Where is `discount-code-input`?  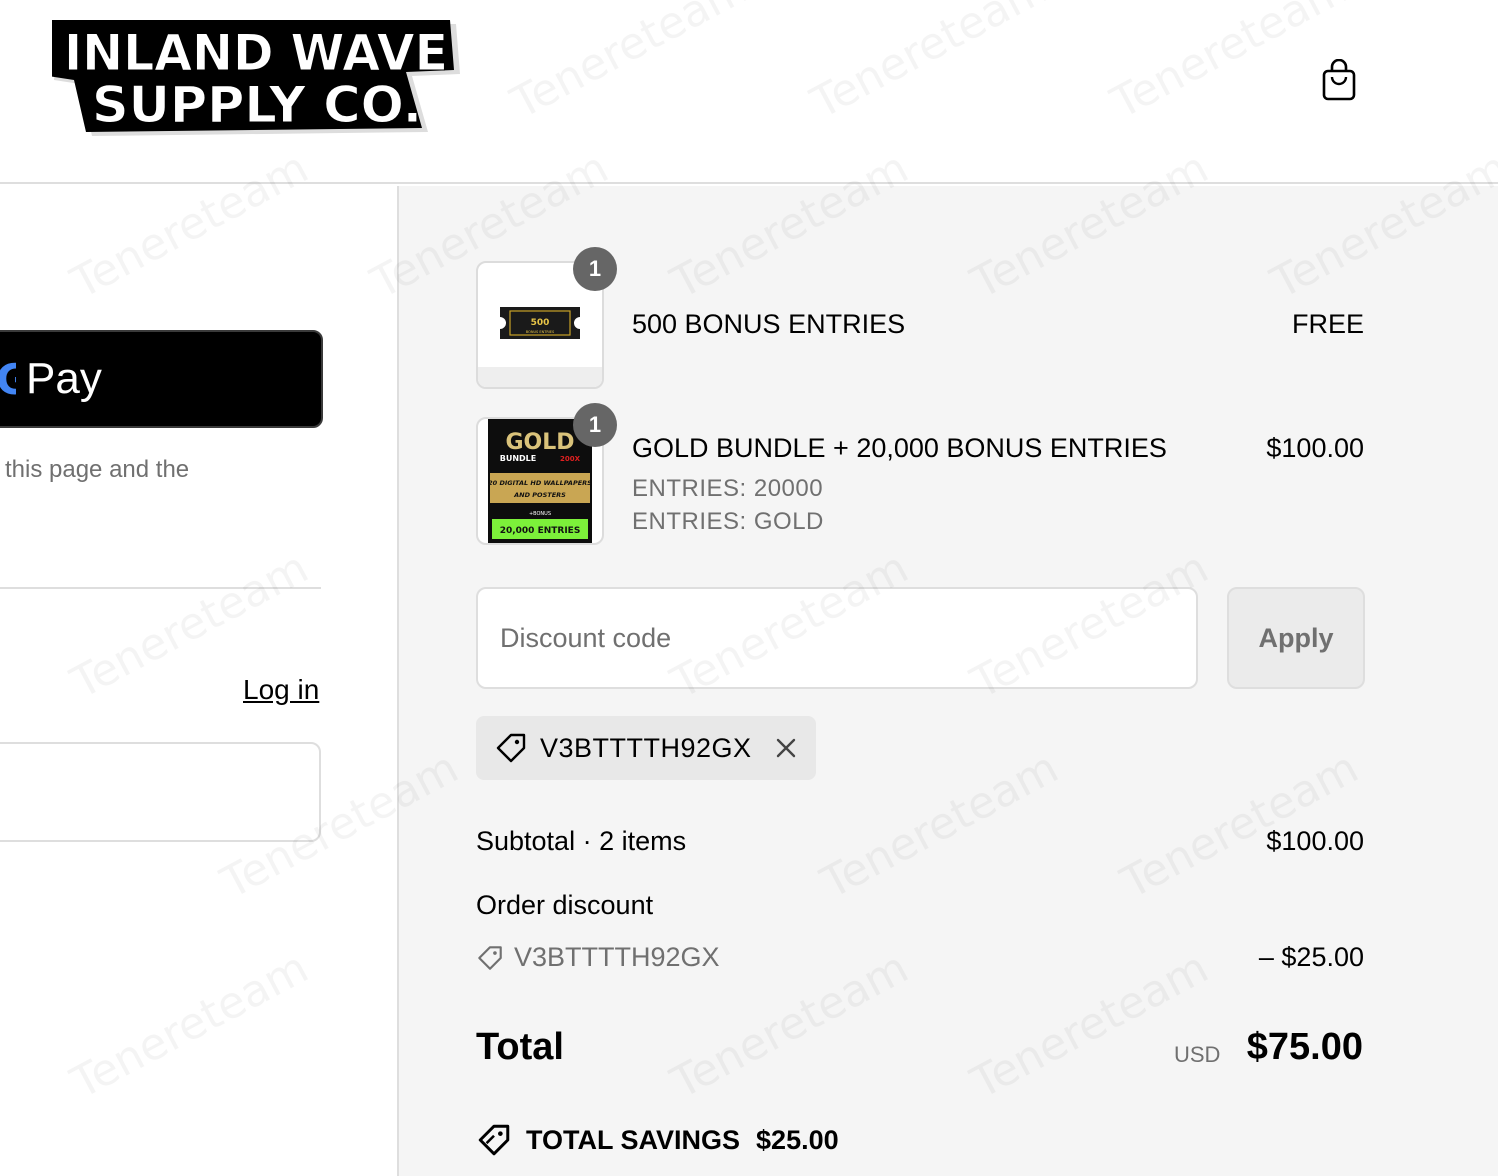 discount-code-input is located at coordinates (837, 638).